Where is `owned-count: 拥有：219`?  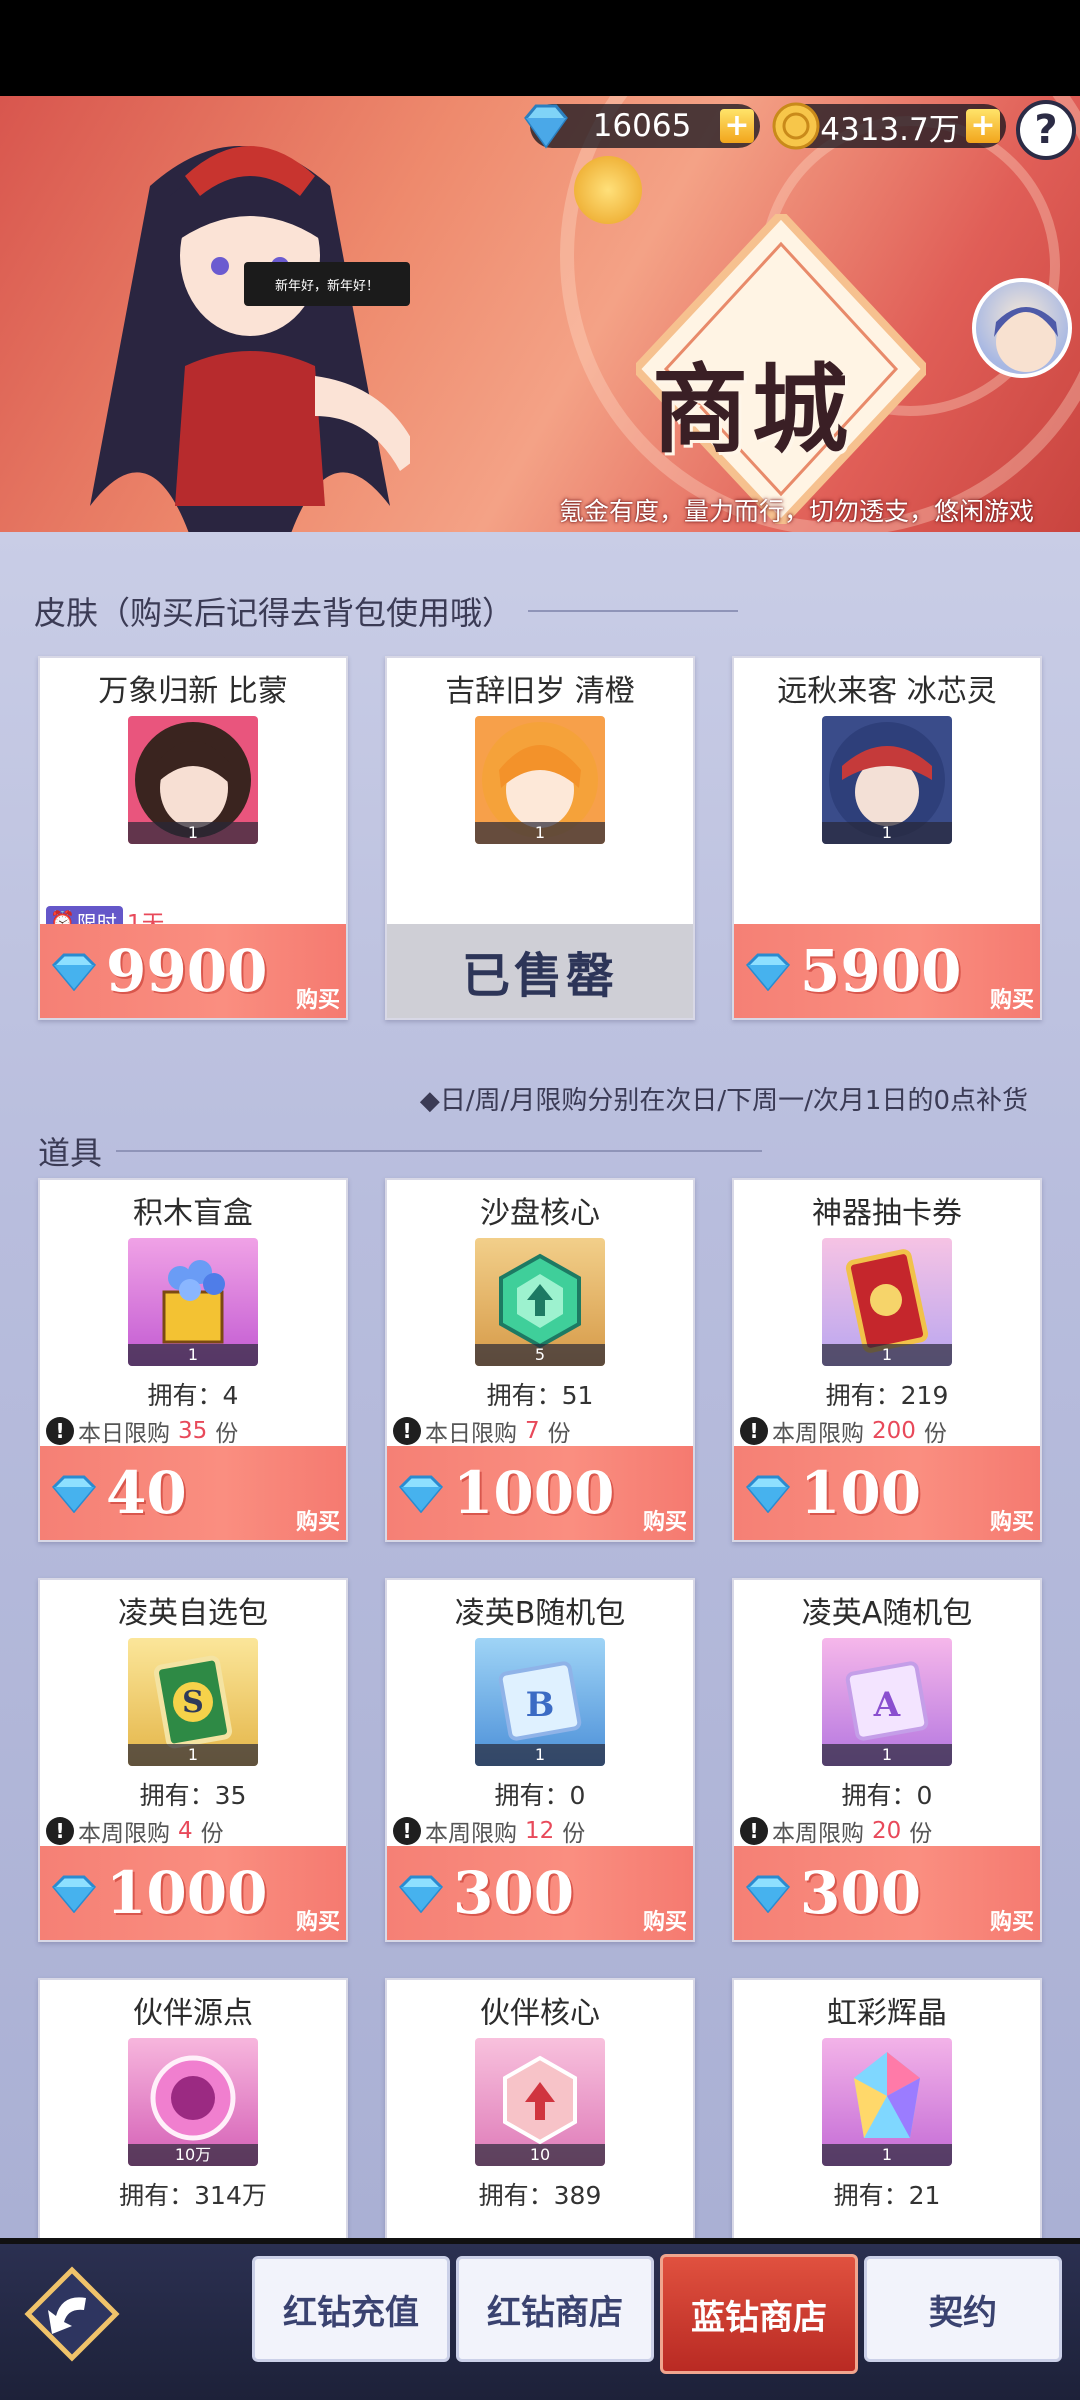 owned-count: 拥有：219 is located at coordinates (887, 1395).